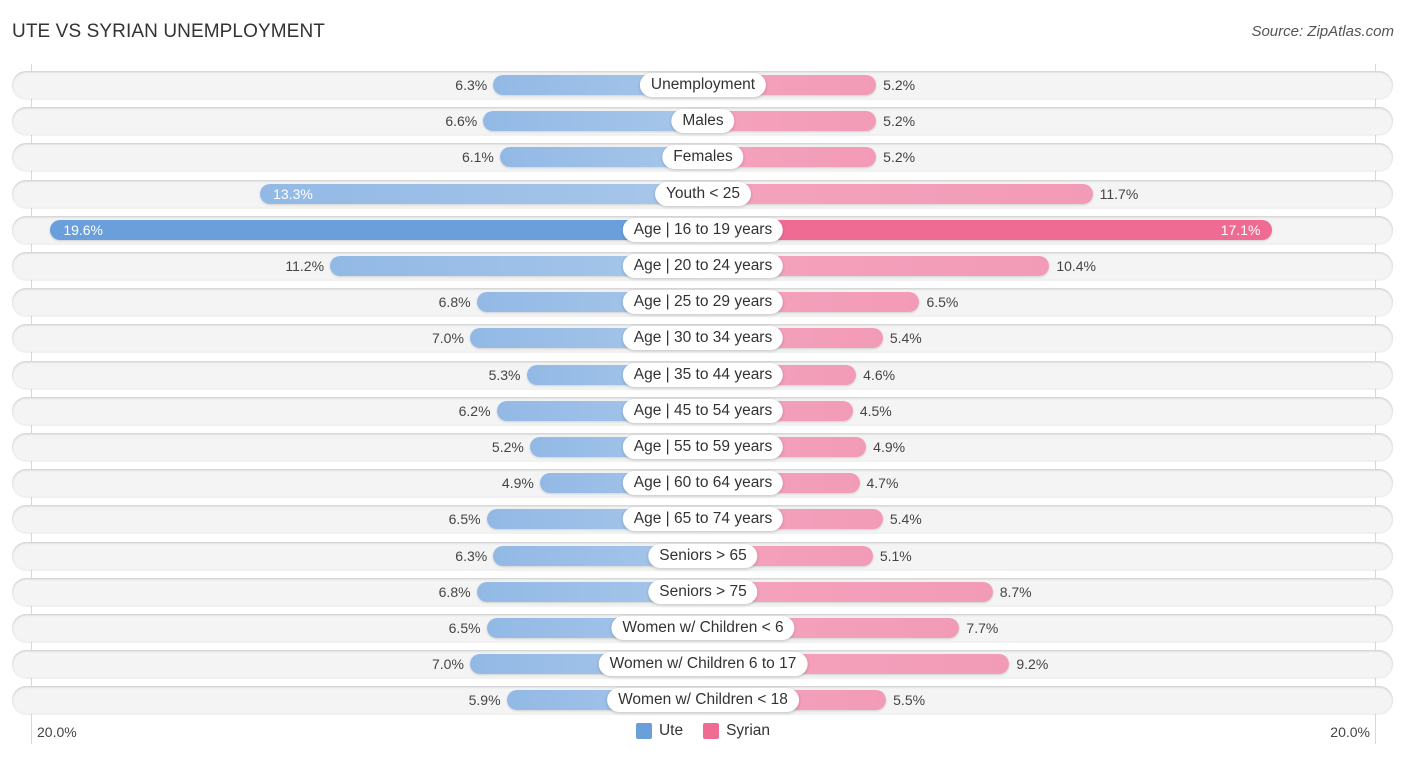 This screenshot has height=757, width=1406. Describe the element at coordinates (461, 121) in the screenshot. I see `value-label-ute: 6.6%` at that location.